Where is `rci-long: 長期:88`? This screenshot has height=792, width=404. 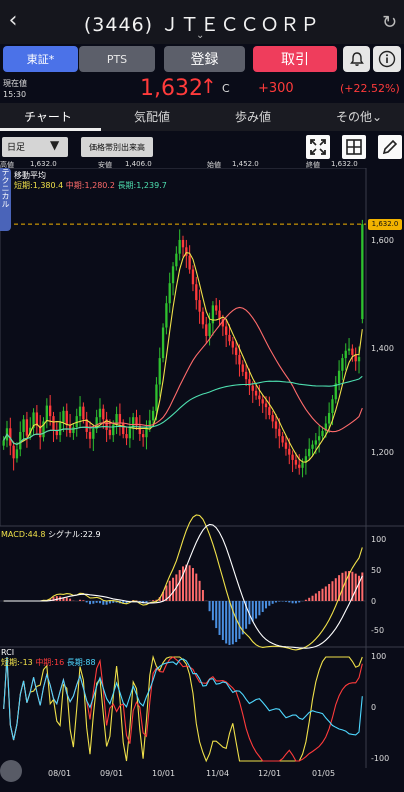
rci-long: 長期:88 is located at coordinates (81, 662).